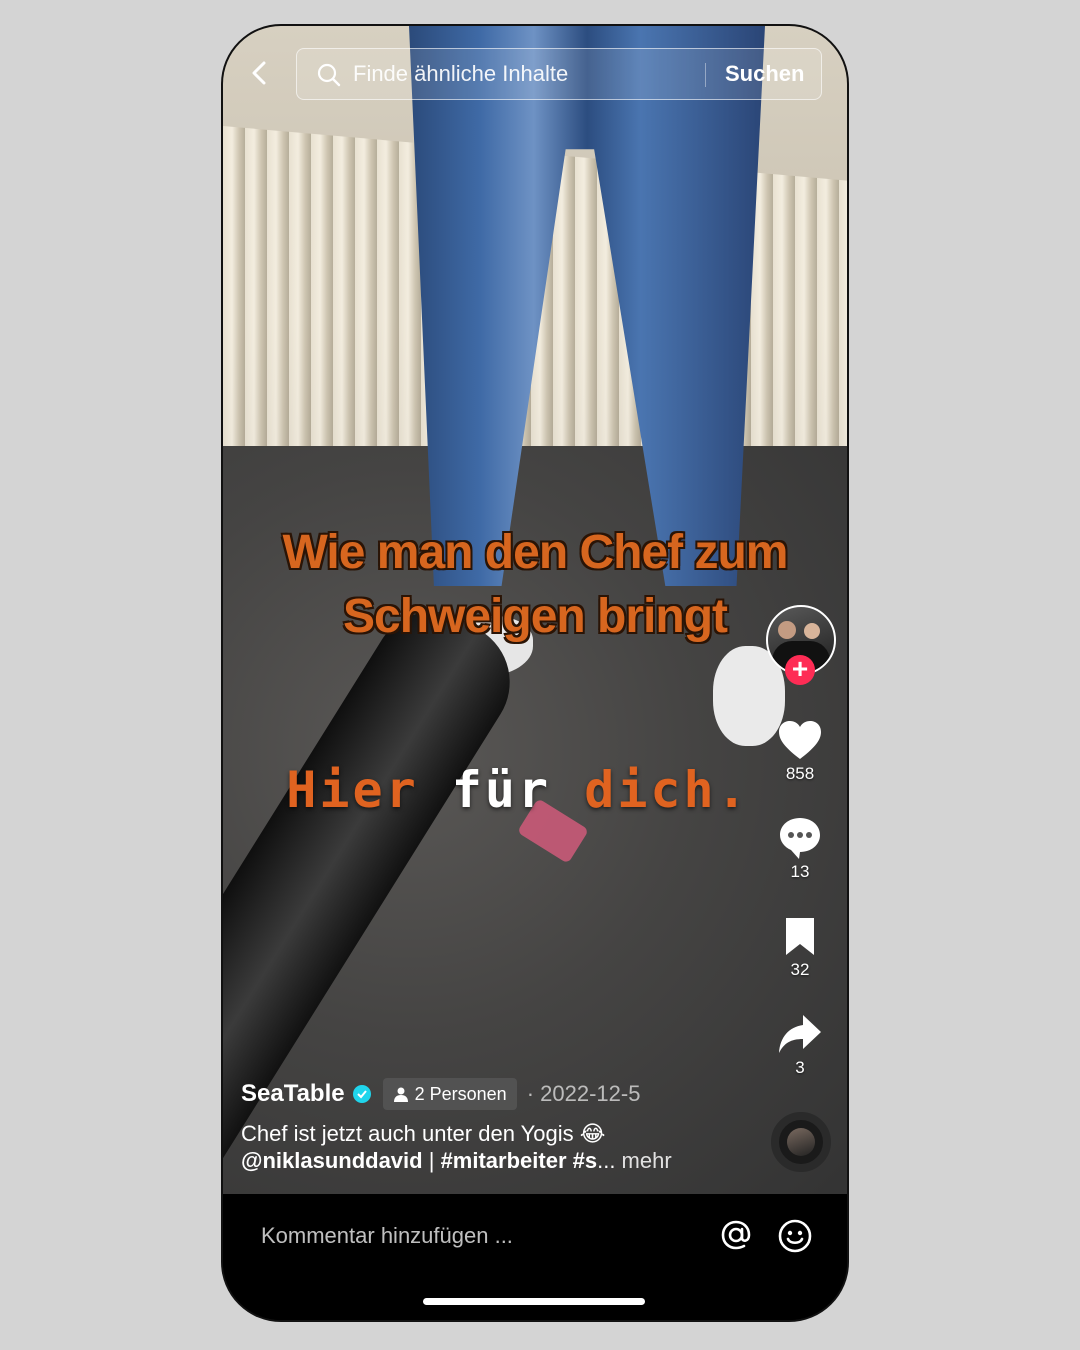 Image resolution: width=1080 pixels, height=1350 pixels. I want to click on back-button, so click(260, 73).